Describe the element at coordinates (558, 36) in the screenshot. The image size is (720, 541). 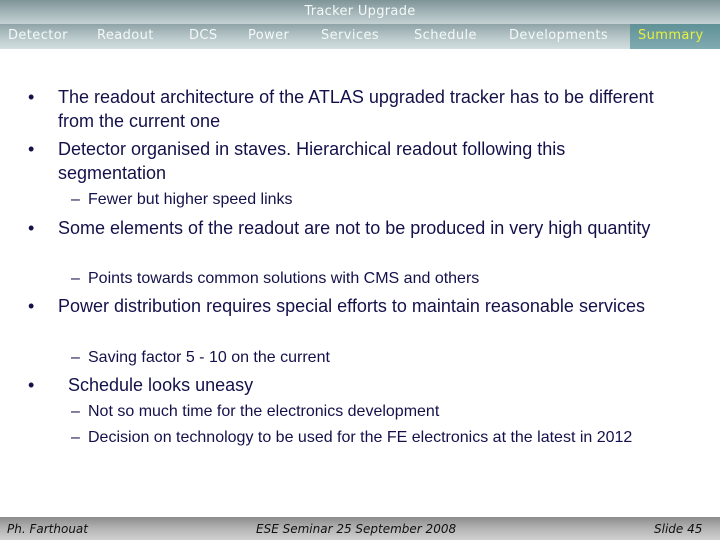
I see `nav-item-developments: Developments` at that location.